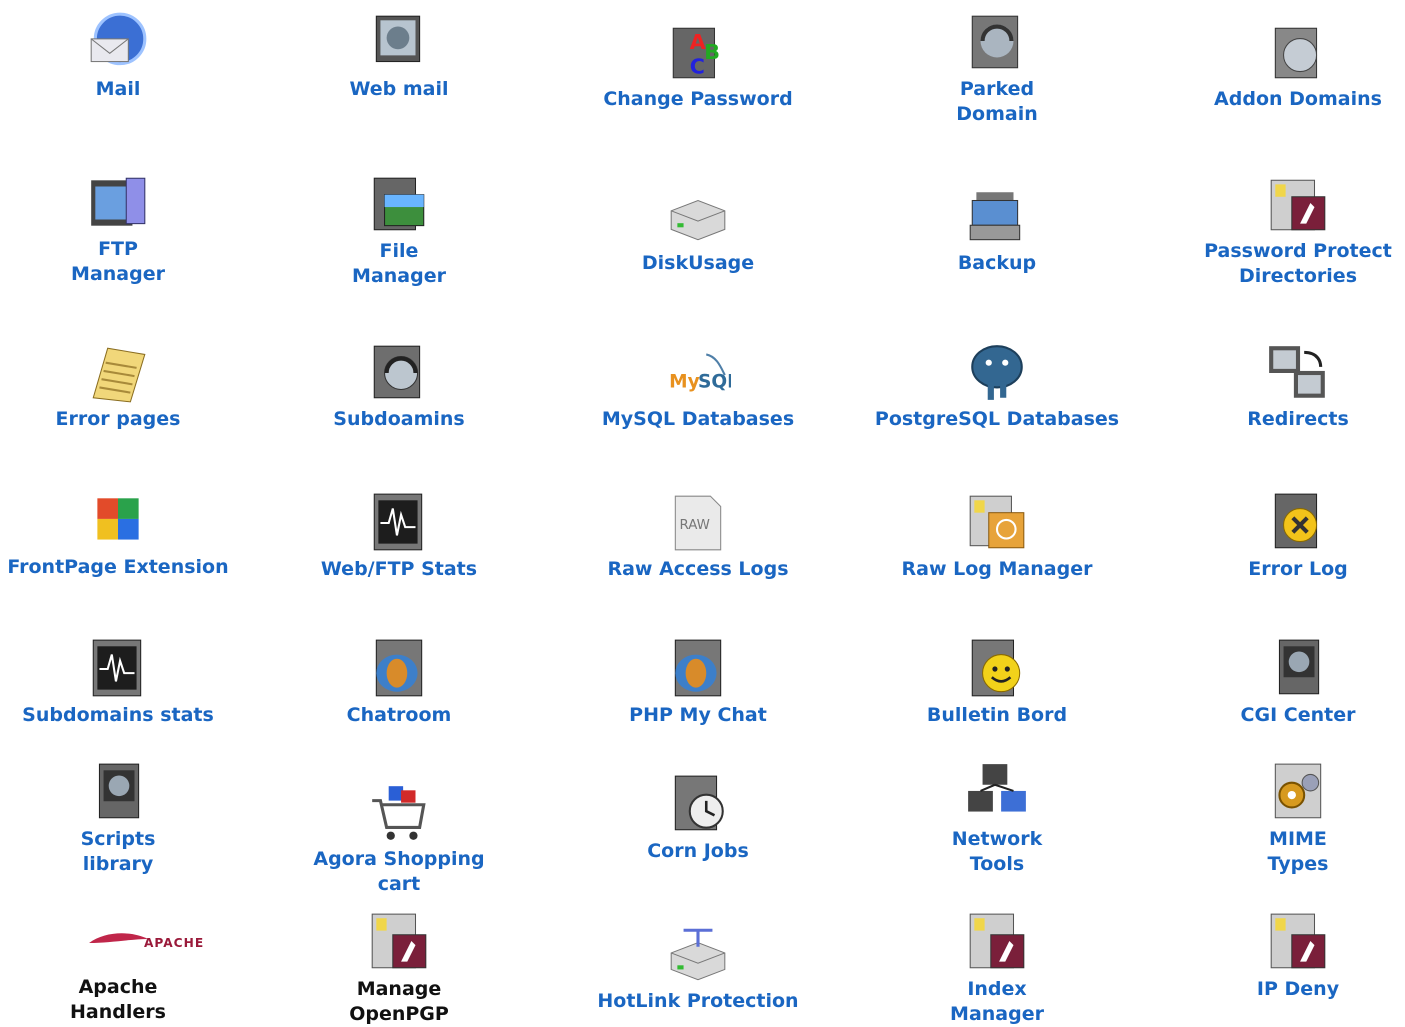 Image resolution: width=1405 pixels, height=1027 pixels. I want to click on ftp-manager-icon, so click(118, 203).